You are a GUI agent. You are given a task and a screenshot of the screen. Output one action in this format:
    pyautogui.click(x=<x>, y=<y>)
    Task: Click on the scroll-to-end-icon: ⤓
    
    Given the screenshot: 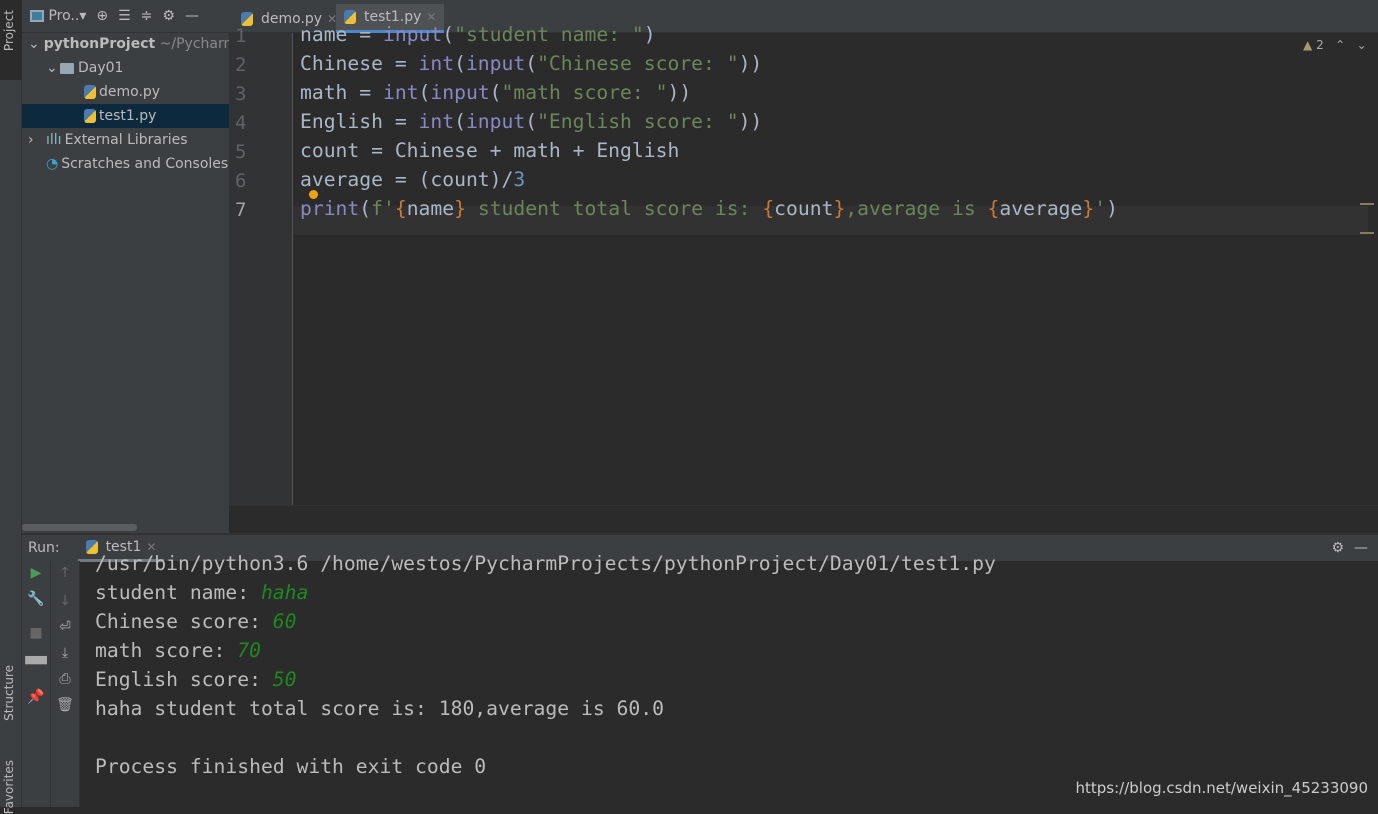 What is the action you would take?
    pyautogui.click(x=65, y=653)
    